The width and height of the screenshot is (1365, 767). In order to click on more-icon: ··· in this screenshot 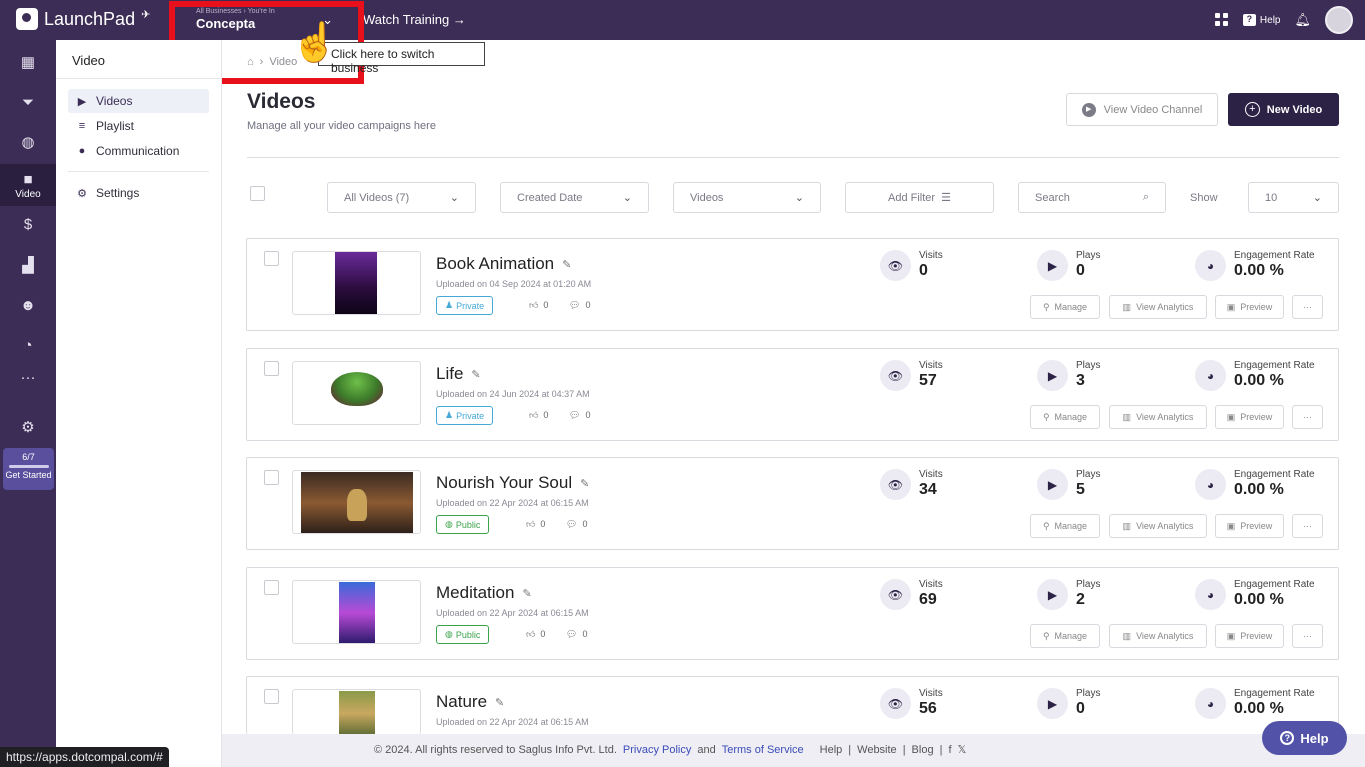, I will do `click(28, 377)`.